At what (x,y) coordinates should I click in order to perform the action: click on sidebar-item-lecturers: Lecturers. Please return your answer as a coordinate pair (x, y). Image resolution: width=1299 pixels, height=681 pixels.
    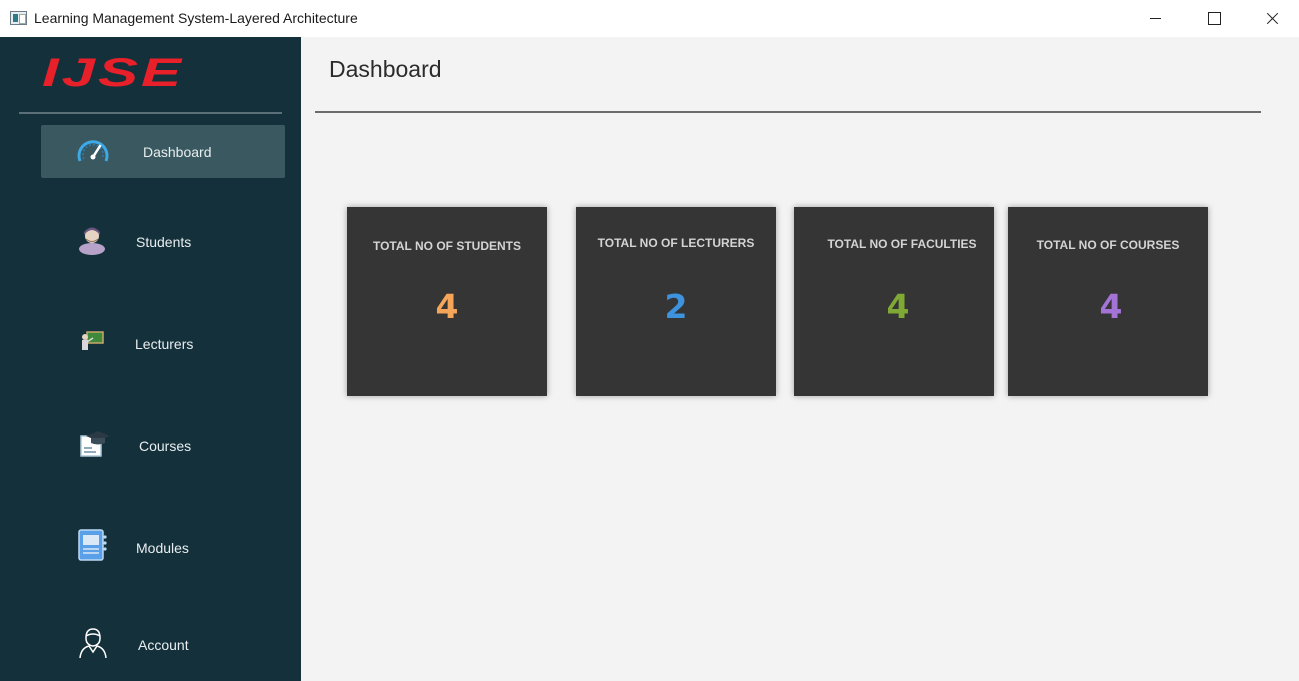
    Looking at the image, I should click on (163, 343).